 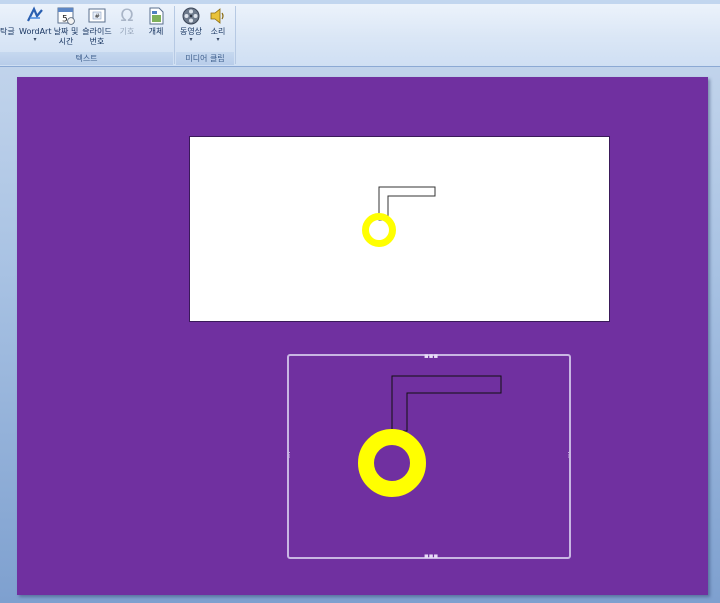 What do you see at coordinates (289, 455) in the screenshot?
I see `resize-handle-left: ⋮` at bounding box center [289, 455].